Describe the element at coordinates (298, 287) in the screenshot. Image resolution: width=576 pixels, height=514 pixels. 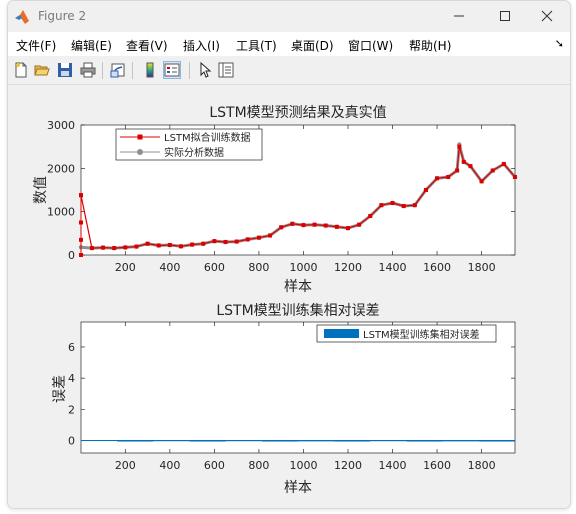
I see `top-x-axis-label: 样本` at that location.